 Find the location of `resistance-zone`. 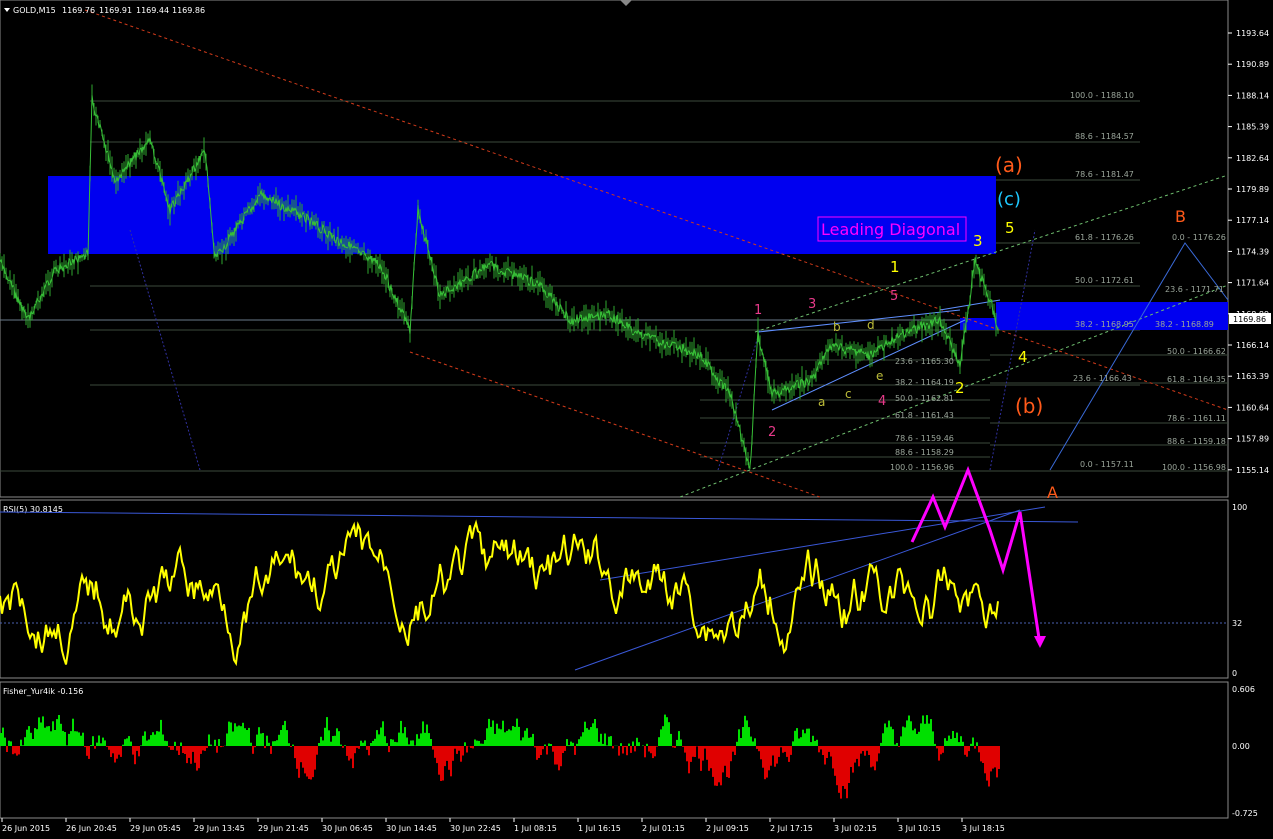

resistance-zone is located at coordinates (522, 215).